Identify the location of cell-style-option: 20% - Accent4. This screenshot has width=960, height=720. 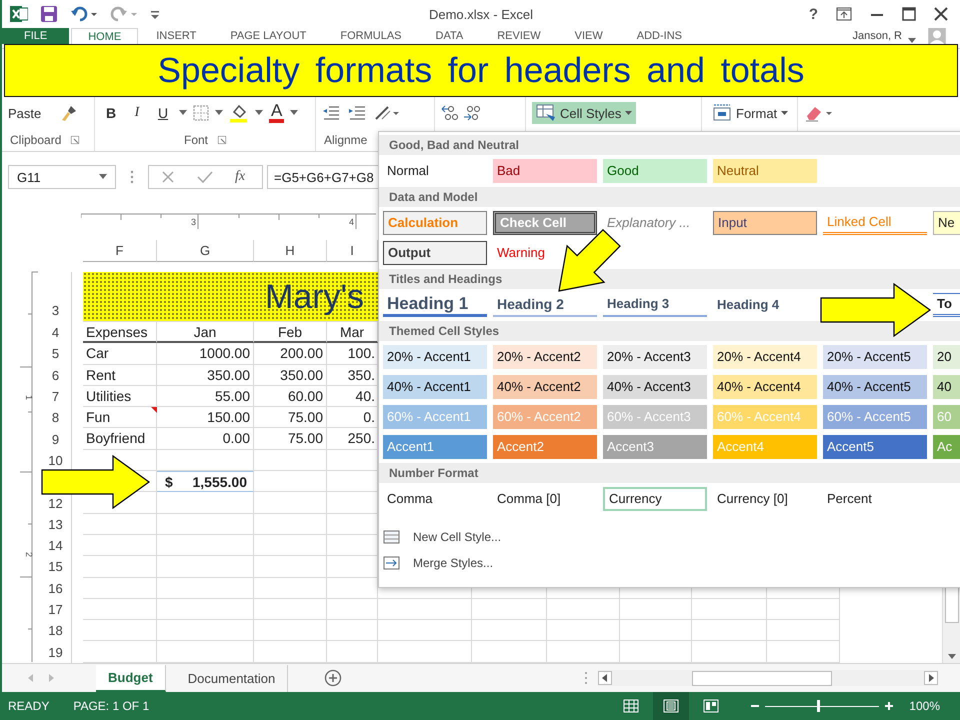
(765, 357).